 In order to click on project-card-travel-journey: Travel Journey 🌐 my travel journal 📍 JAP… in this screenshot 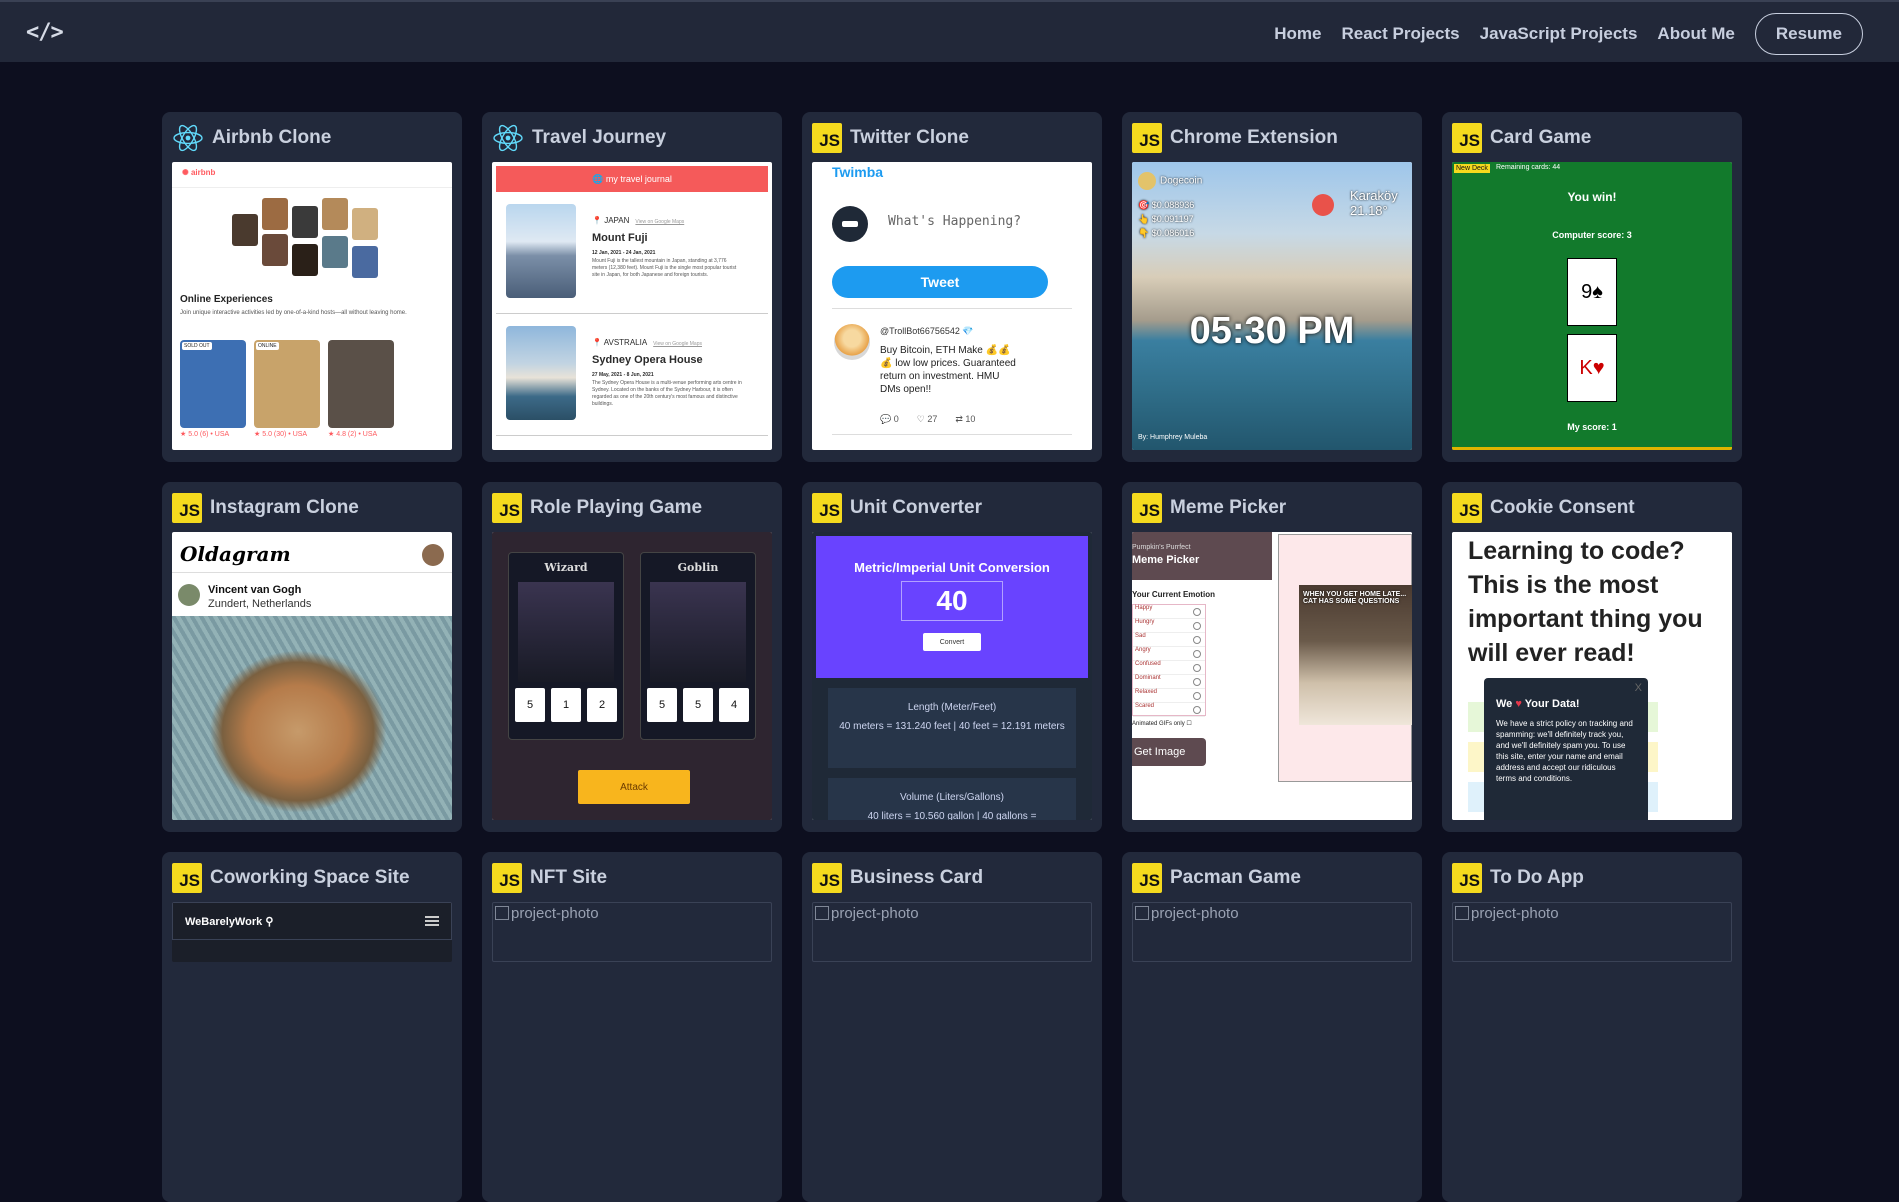, I will do `click(632, 287)`.